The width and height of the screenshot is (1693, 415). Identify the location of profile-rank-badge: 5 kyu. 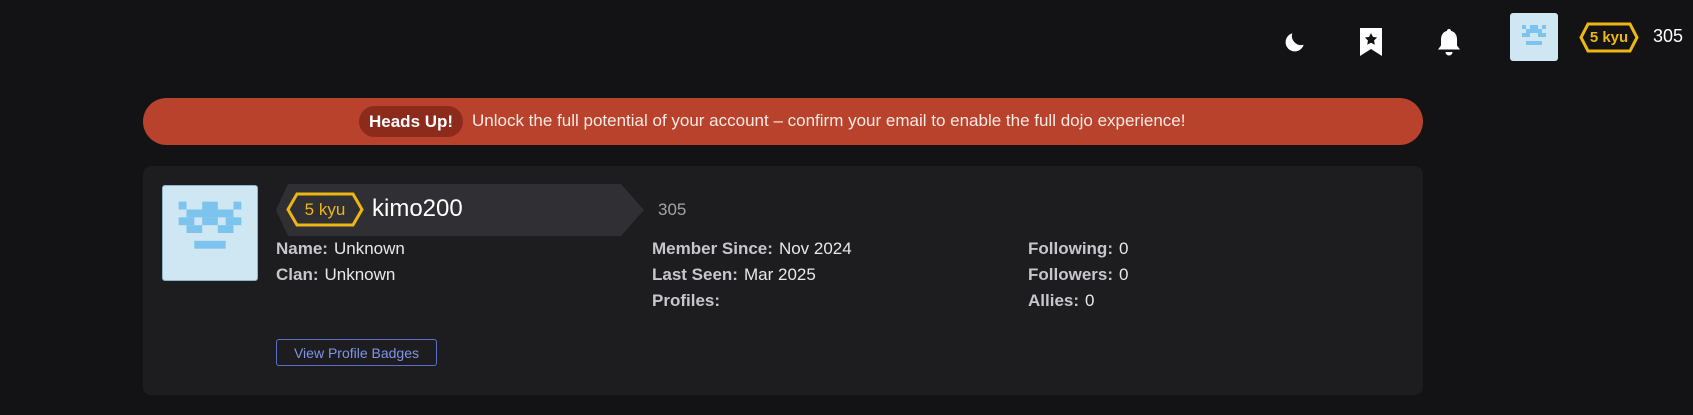
(325, 209).